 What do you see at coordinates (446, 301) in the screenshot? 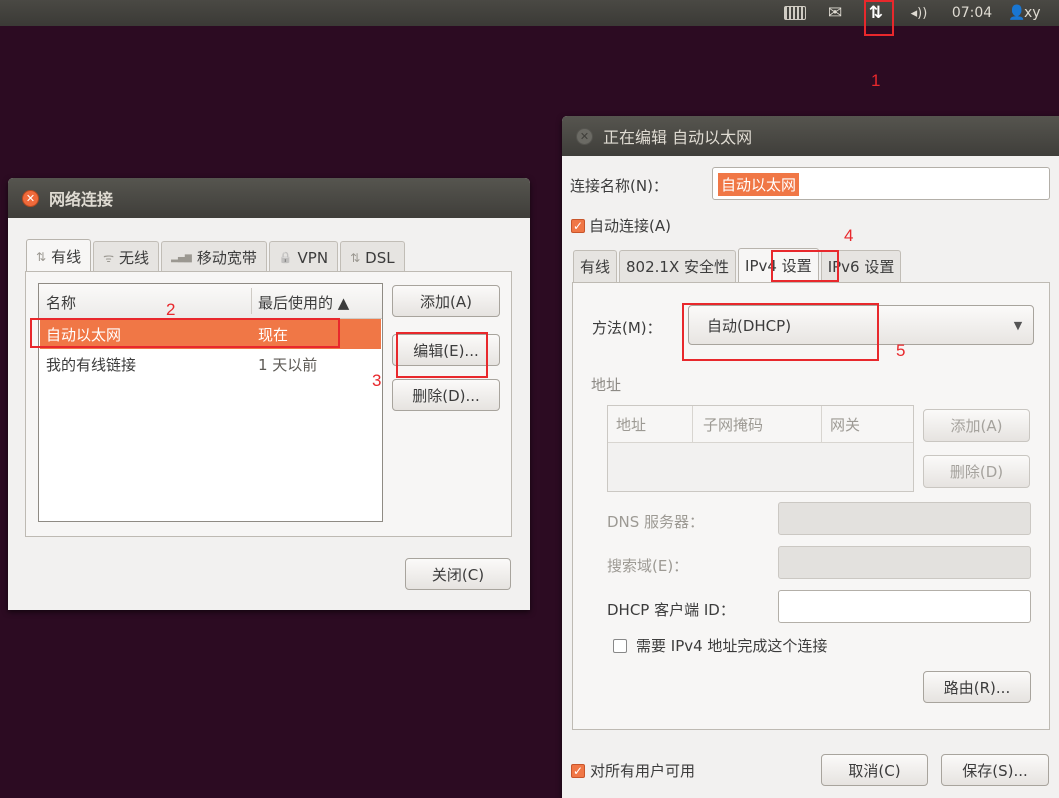
I see `add-connection-button: 添加(A)` at bounding box center [446, 301].